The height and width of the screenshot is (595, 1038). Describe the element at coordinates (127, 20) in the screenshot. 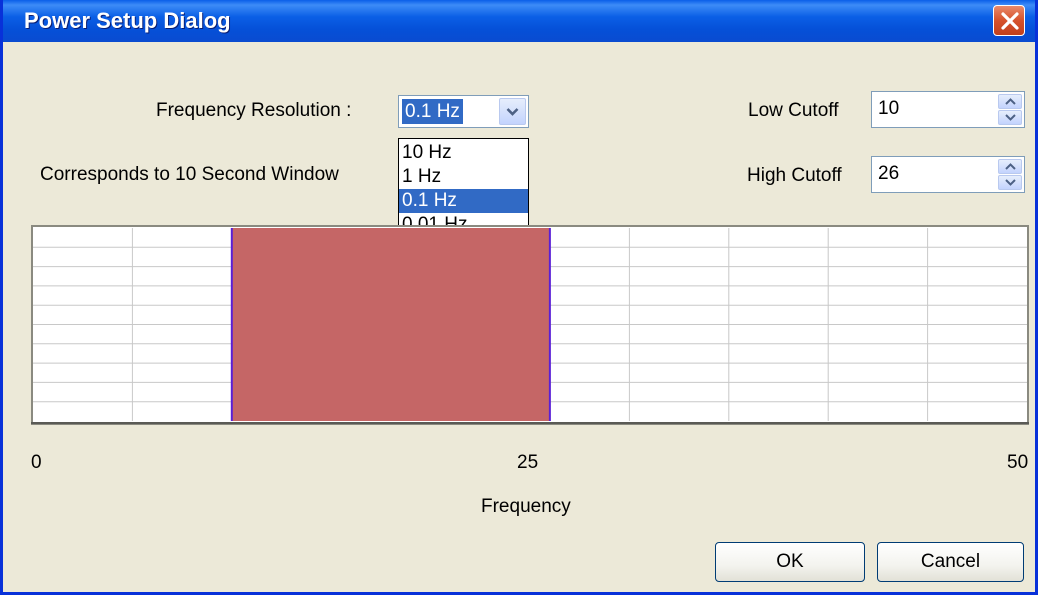

I see `dialog-title: Power Setup Dialog` at that location.